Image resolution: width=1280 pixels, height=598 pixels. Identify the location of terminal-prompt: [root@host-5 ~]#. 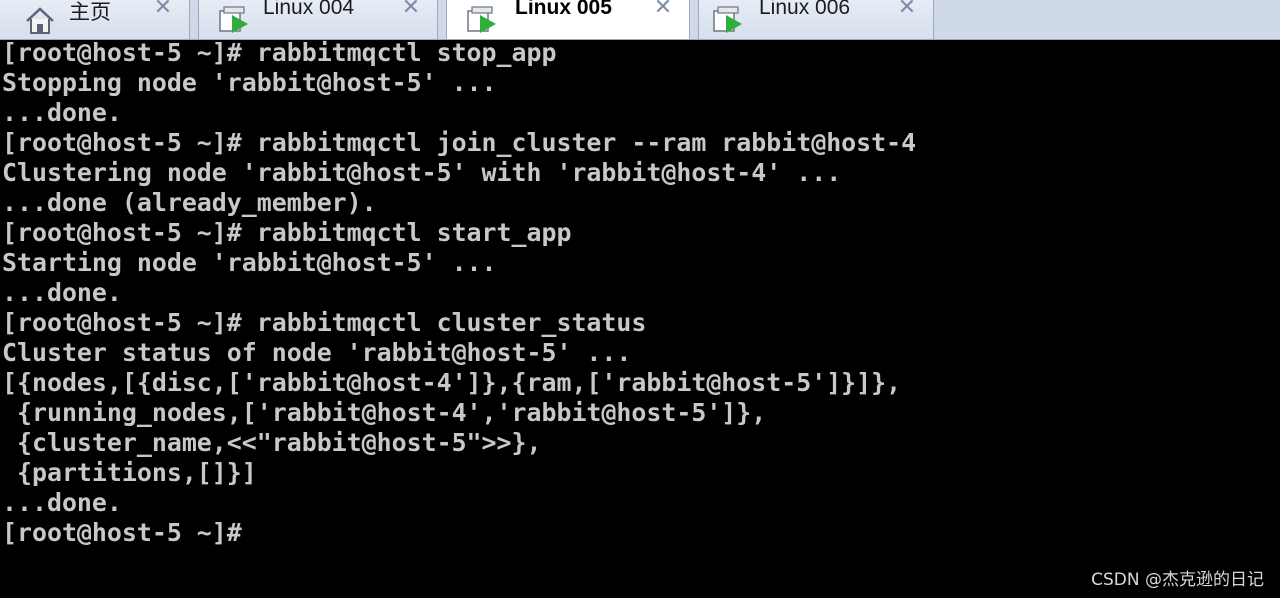
(122, 533).